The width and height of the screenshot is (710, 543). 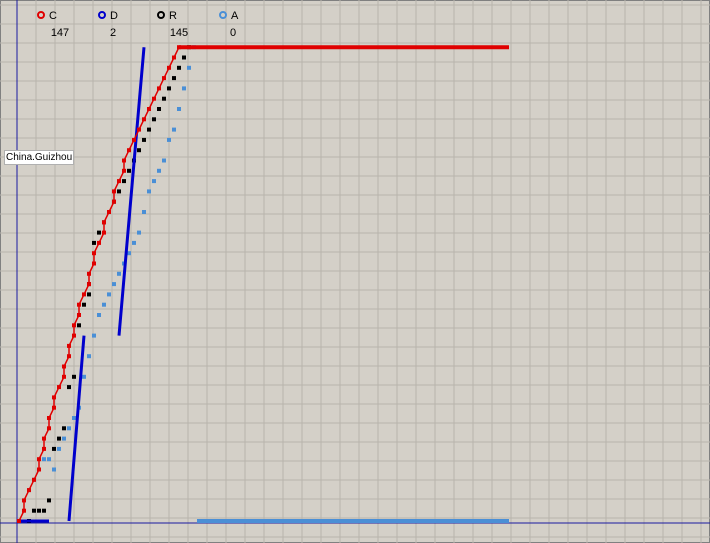 What do you see at coordinates (53, 16) in the screenshot?
I see `legend-label-c: C` at bounding box center [53, 16].